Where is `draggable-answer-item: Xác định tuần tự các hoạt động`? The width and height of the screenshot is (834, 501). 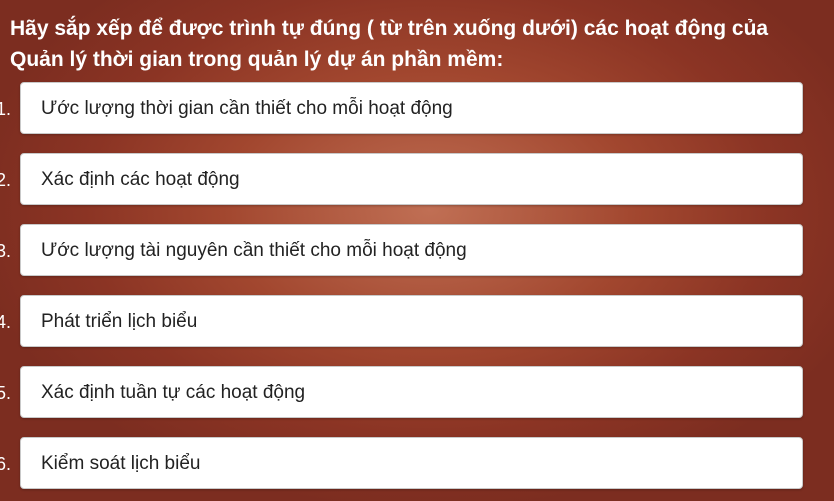 draggable-answer-item: Xác định tuần tự các hoạt động is located at coordinates (411, 392).